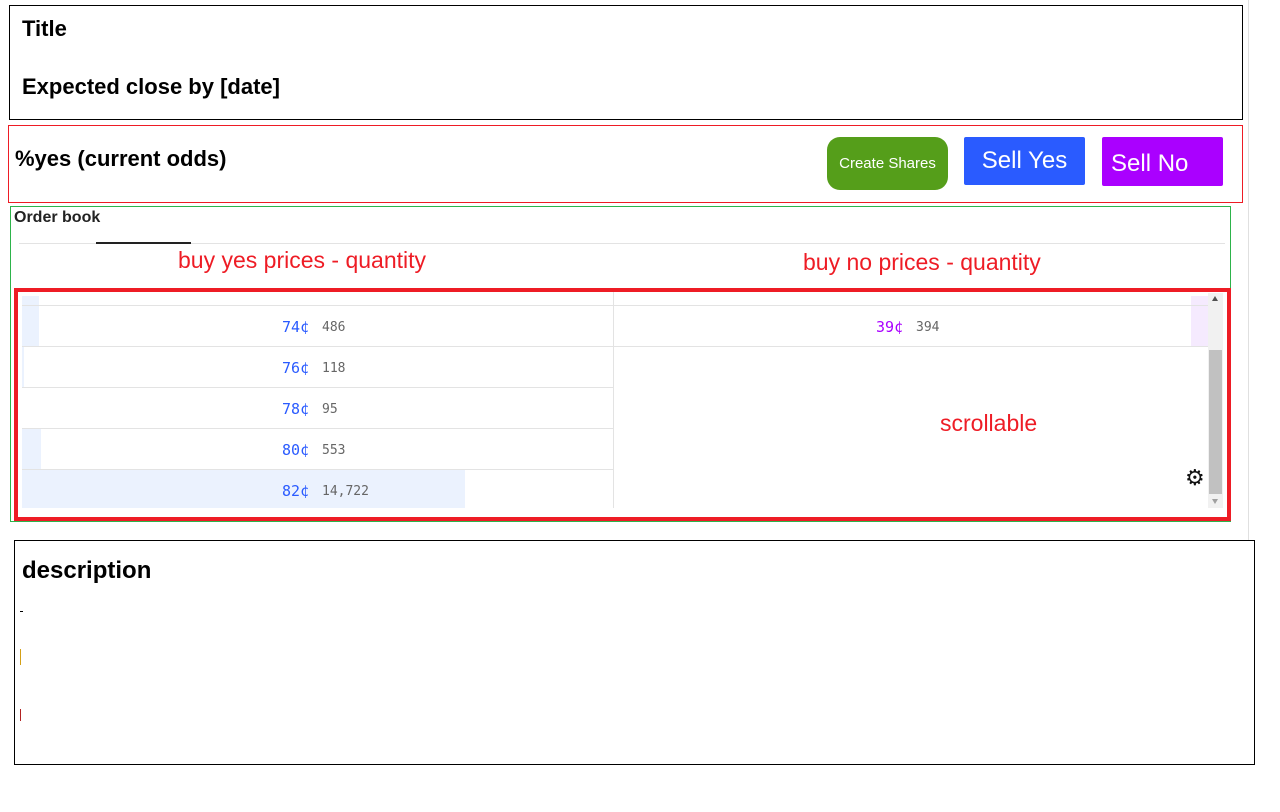  Describe the element at coordinates (1248, 270) in the screenshot. I see `page-edge-line` at that location.